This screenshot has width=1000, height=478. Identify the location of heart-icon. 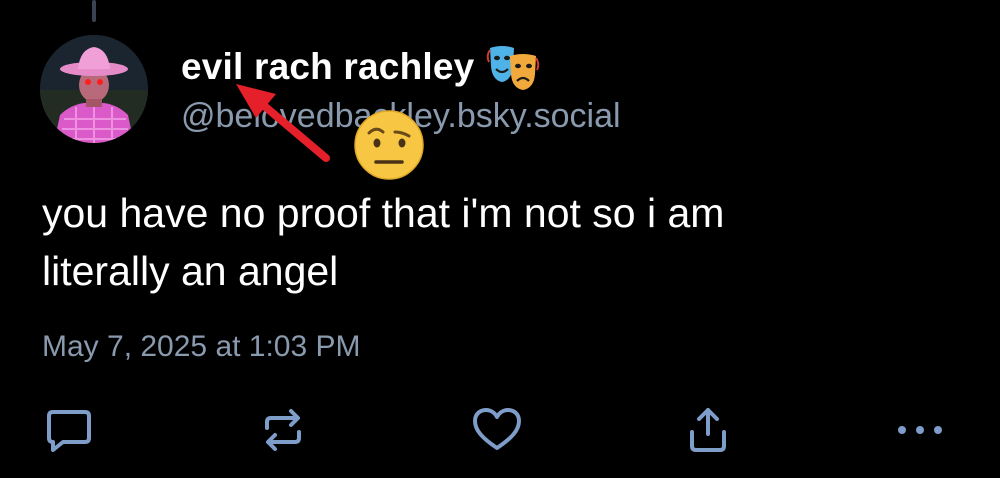
(497, 429).